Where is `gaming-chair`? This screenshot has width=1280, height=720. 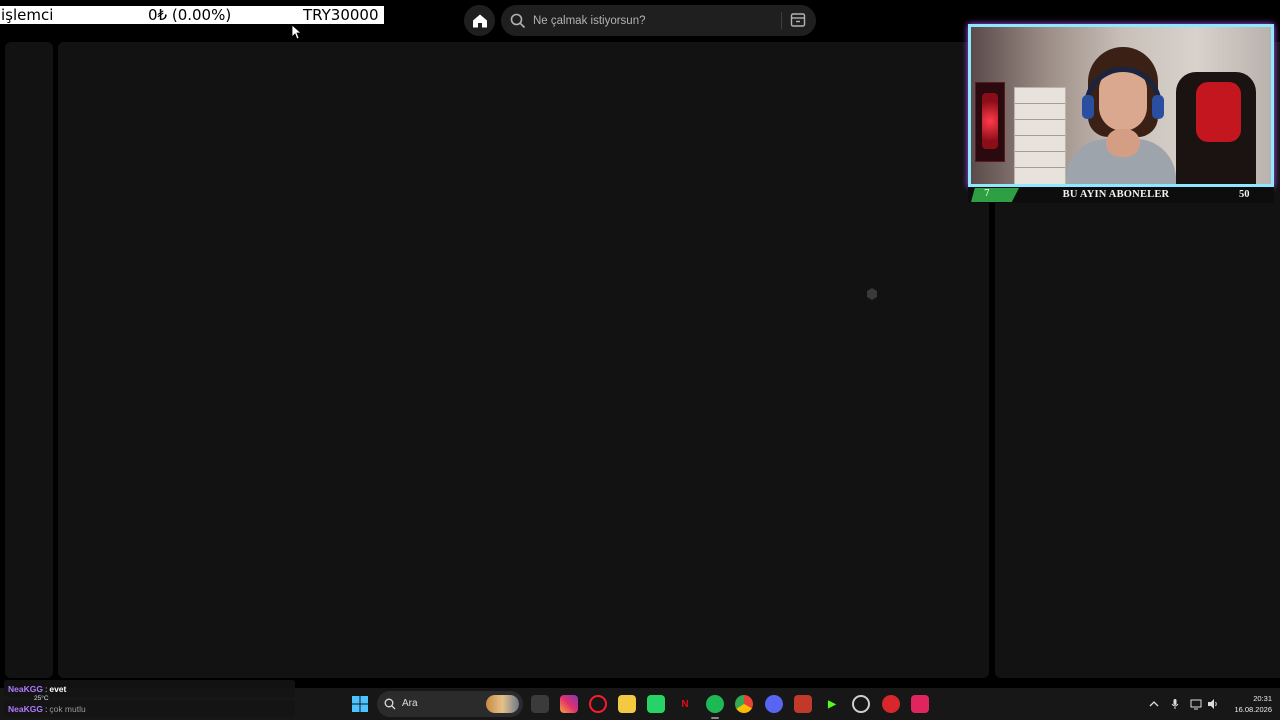
gaming-chair is located at coordinates (1216, 128).